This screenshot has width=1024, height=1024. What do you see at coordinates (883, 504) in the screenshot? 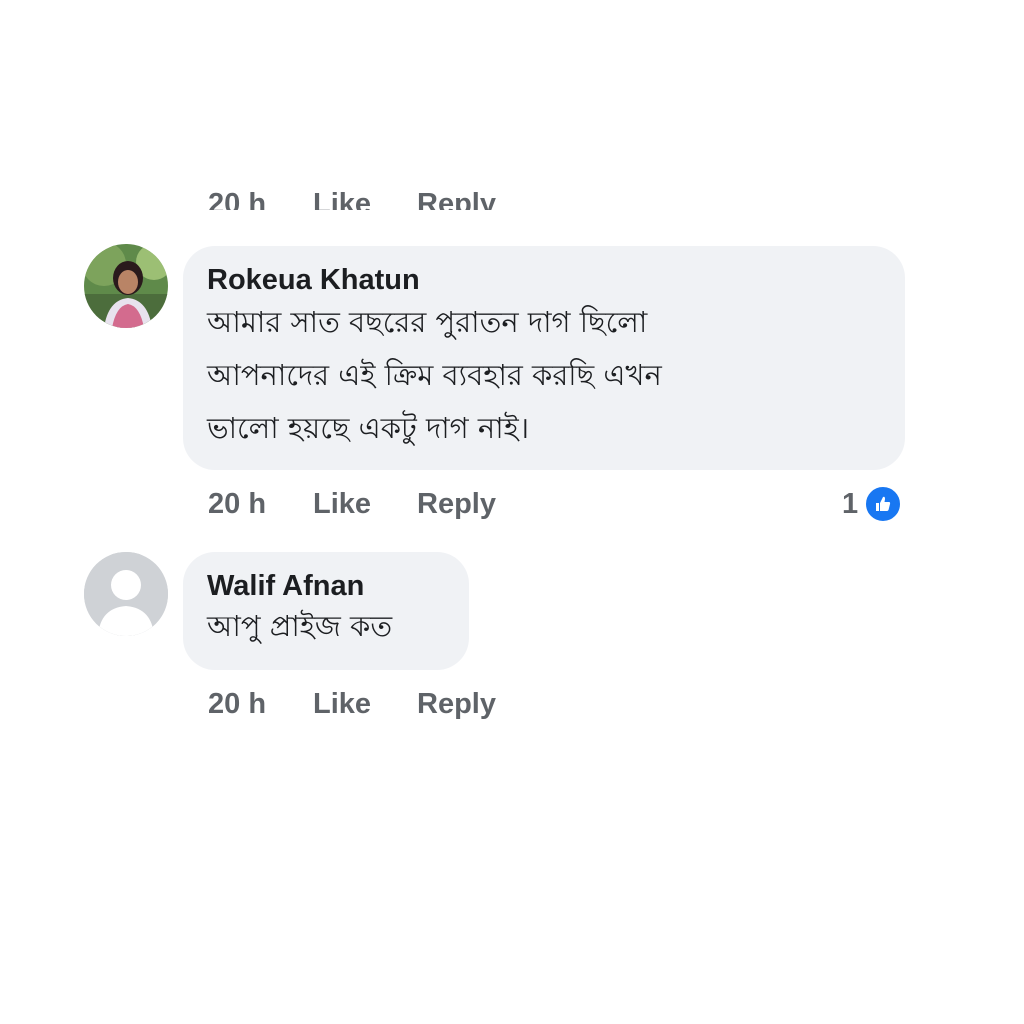
I see `thumbs-up-icon` at bounding box center [883, 504].